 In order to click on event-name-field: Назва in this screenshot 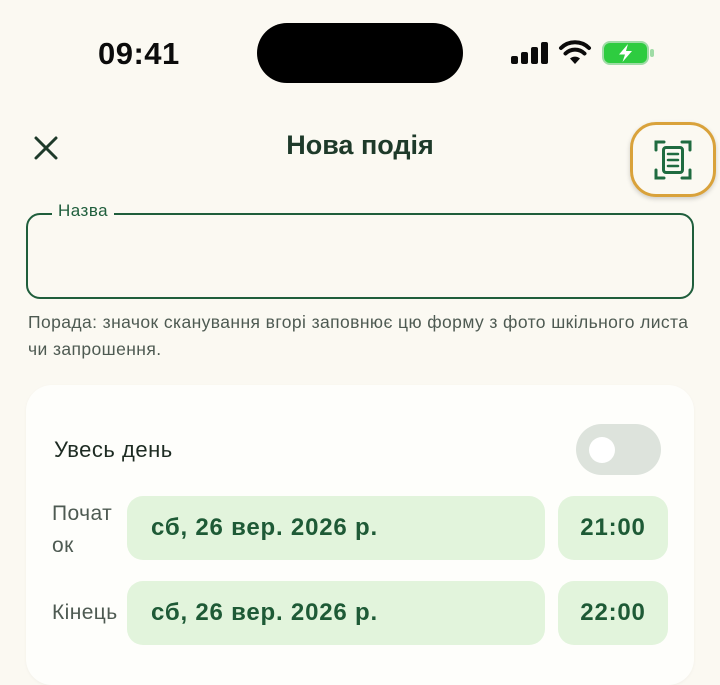, I will do `click(360, 250)`.